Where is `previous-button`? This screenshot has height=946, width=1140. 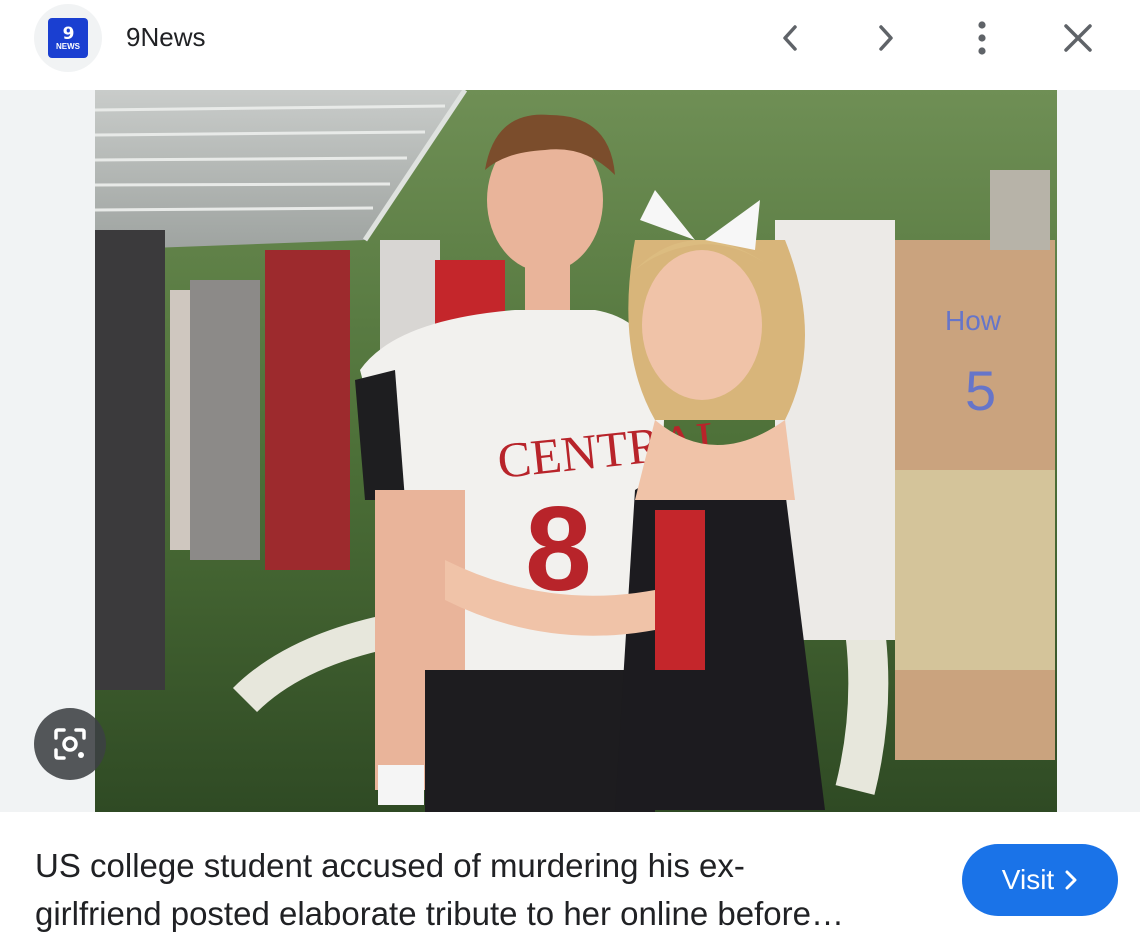
previous-button is located at coordinates (790, 38).